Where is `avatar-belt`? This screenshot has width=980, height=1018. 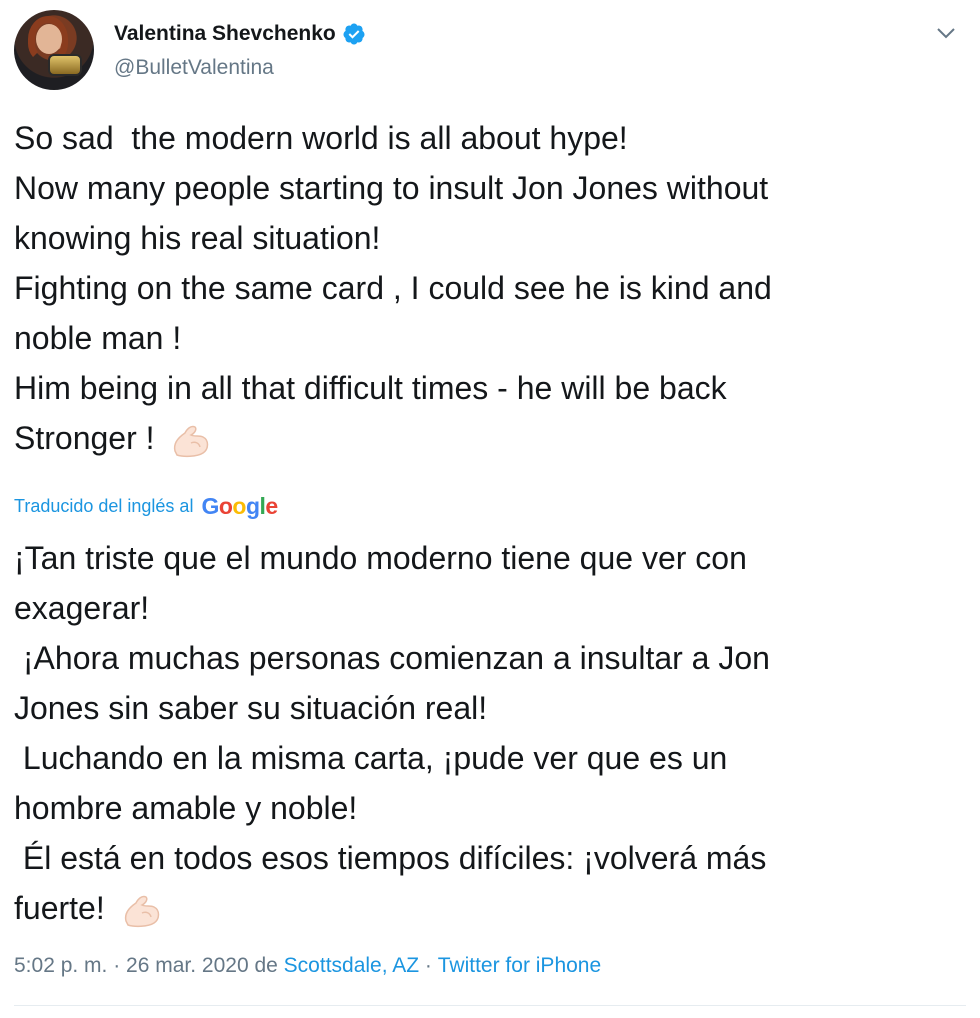 avatar-belt is located at coordinates (65, 65).